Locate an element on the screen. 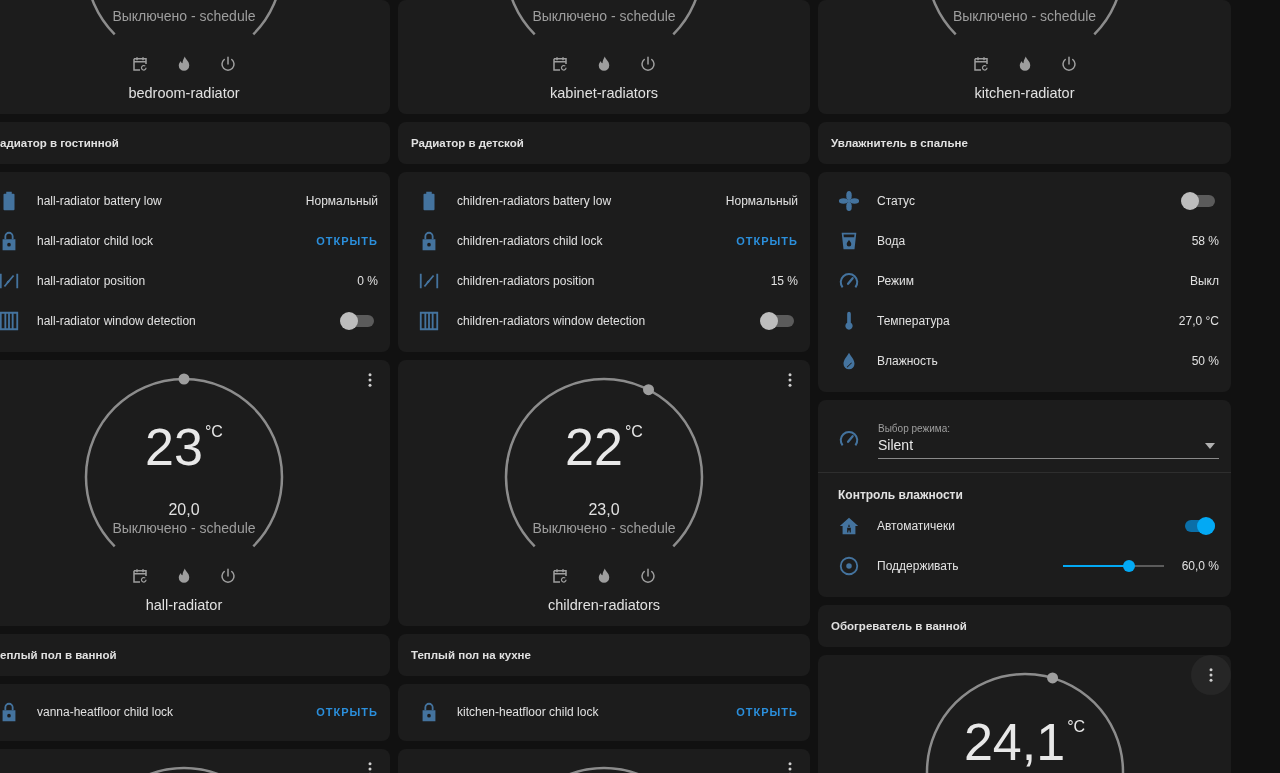 The height and width of the screenshot is (773, 1280). entity-value: 50 % is located at coordinates (1205, 361).